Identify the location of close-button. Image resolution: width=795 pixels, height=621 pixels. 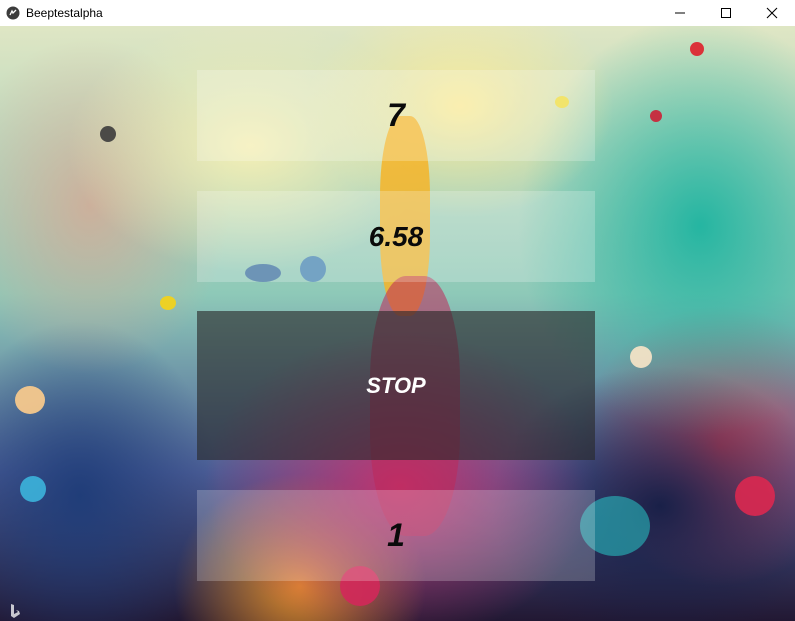
(772, 13).